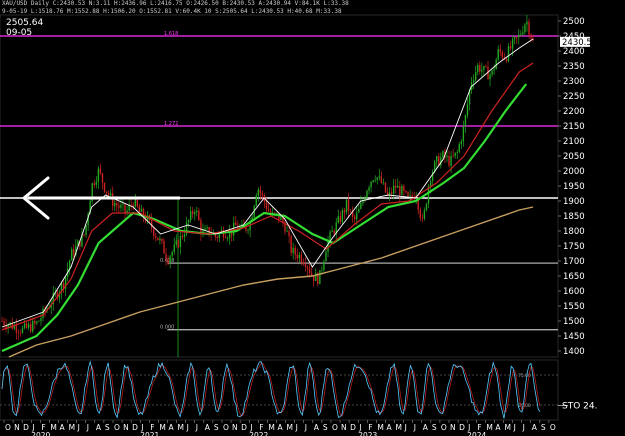 The width and height of the screenshot is (625, 436). What do you see at coordinates (353, 427) in the screenshot?
I see `x-month-label: D` at bounding box center [353, 427].